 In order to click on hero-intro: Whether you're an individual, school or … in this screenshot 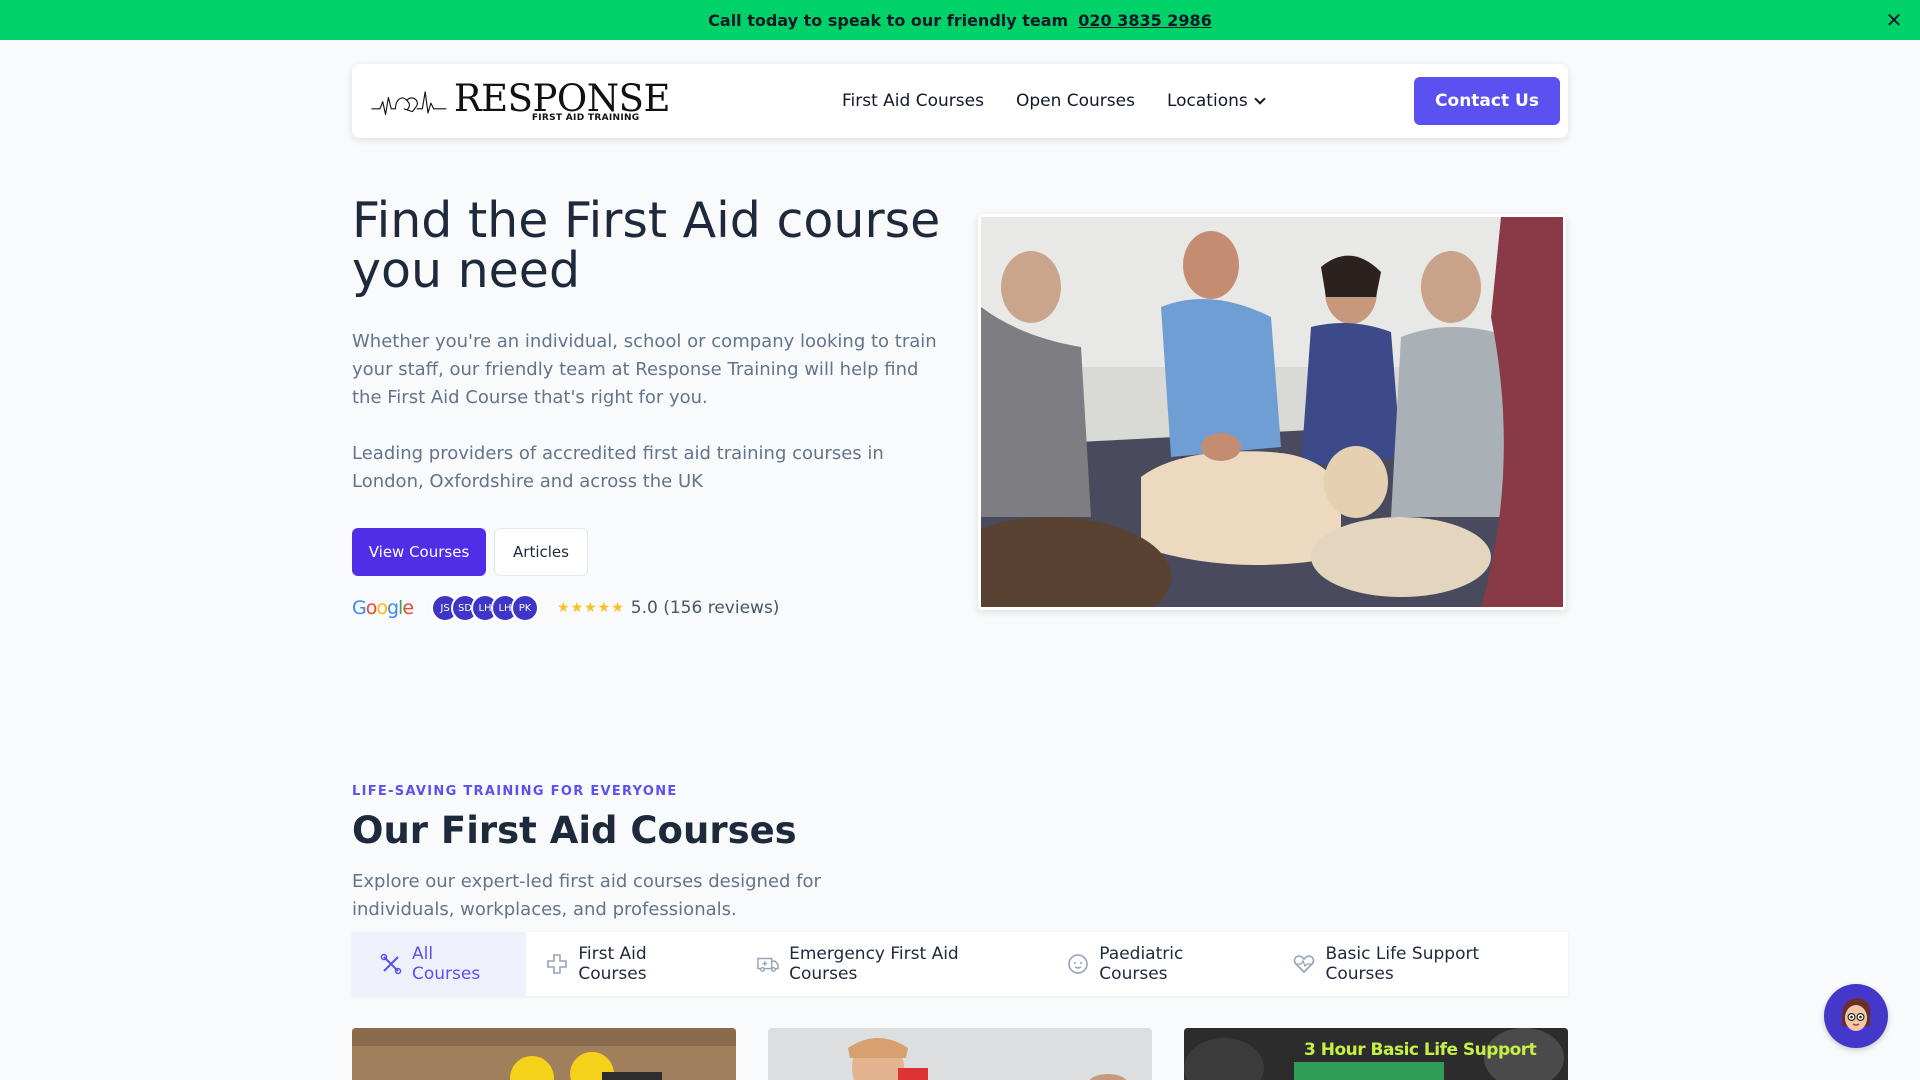, I will do `click(644, 369)`.